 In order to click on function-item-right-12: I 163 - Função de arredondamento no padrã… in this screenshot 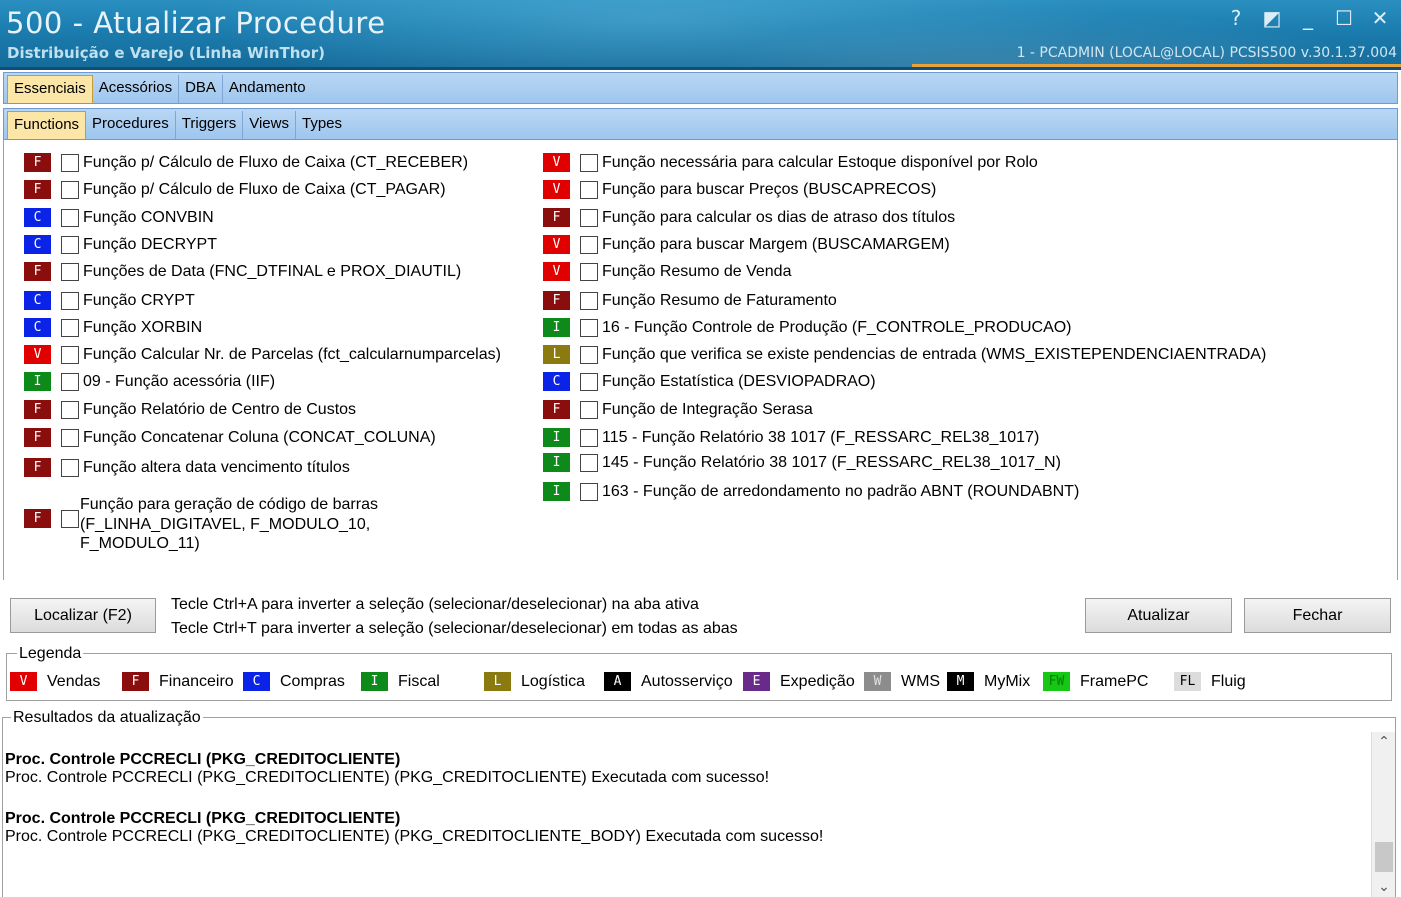, I will do `click(811, 491)`.